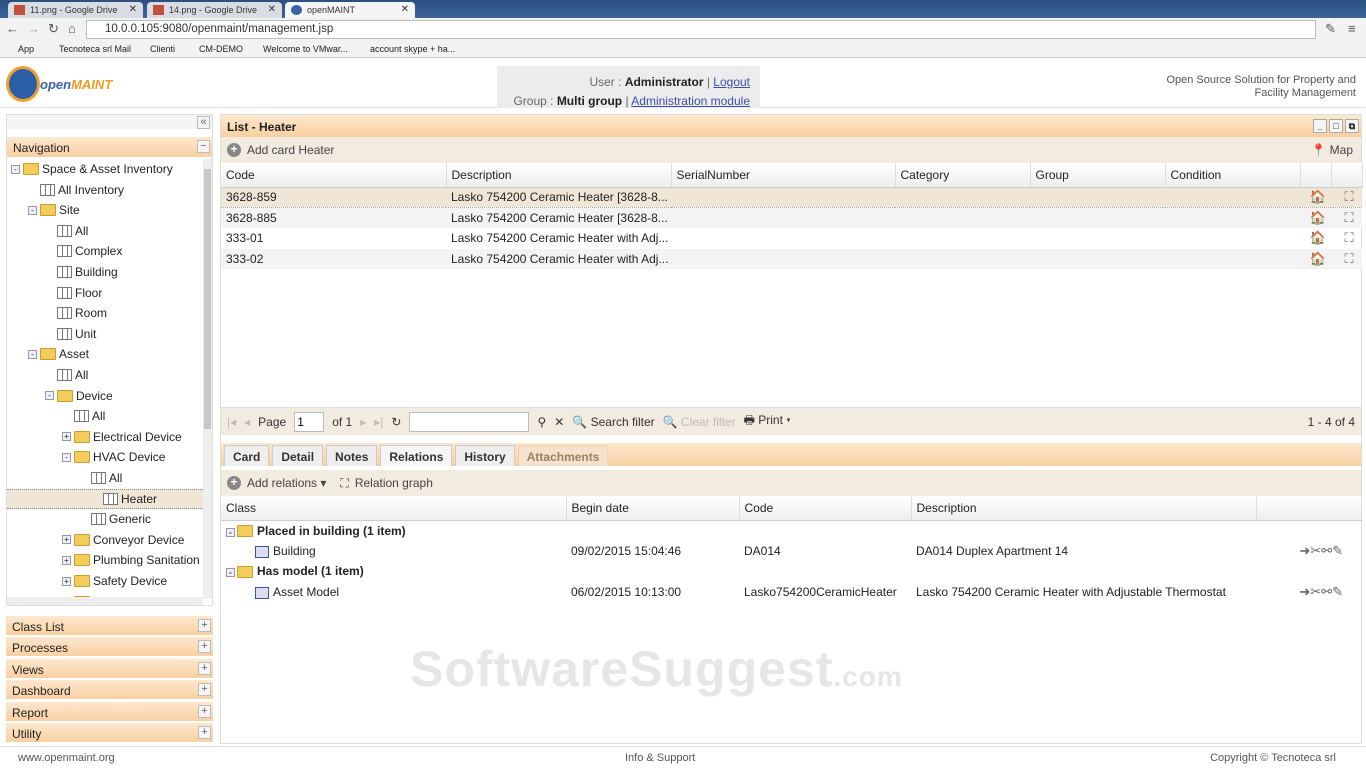 The image size is (1366, 768). I want to click on column-header: Class, so click(394, 508).